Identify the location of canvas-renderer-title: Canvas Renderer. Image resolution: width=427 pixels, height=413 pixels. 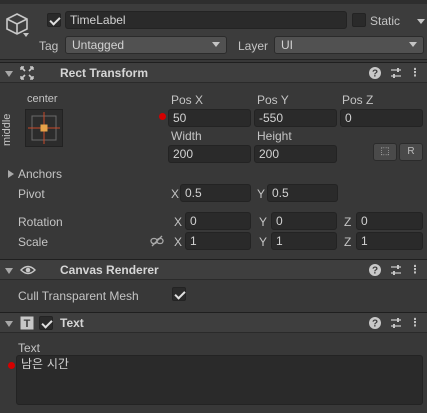
(109, 270).